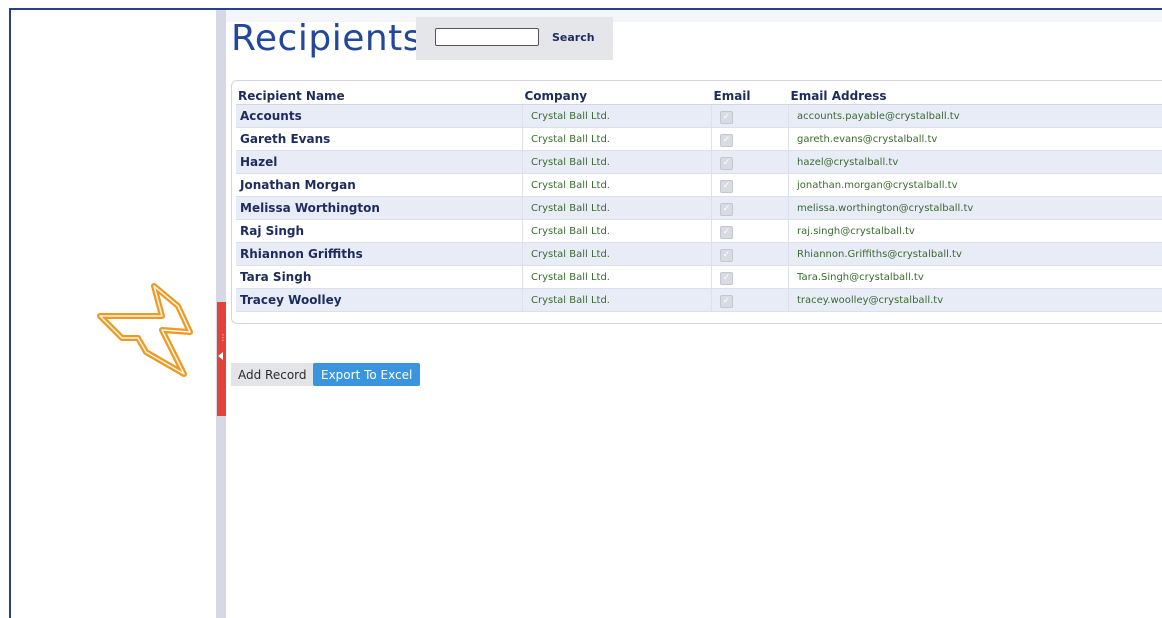 Image resolution: width=1162 pixels, height=618 pixels. Describe the element at coordinates (379, 300) in the screenshot. I see `cell-recipient-name: Tracey Woolley` at that location.